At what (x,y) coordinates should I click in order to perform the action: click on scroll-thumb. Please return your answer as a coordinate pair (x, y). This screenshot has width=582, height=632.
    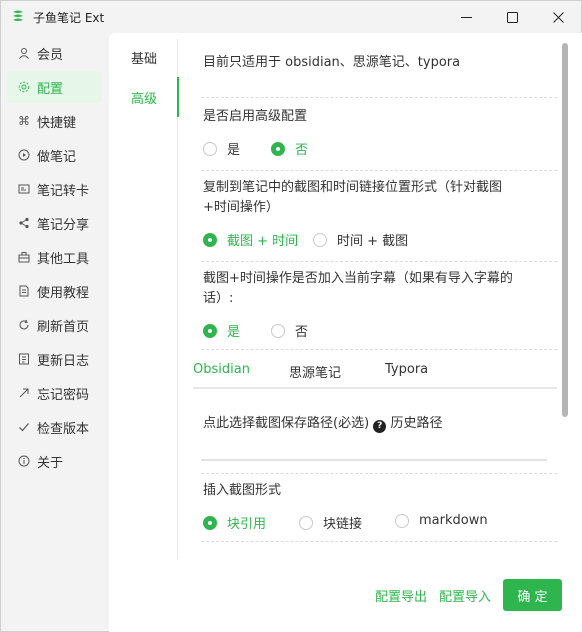
    Looking at the image, I should click on (565, 230).